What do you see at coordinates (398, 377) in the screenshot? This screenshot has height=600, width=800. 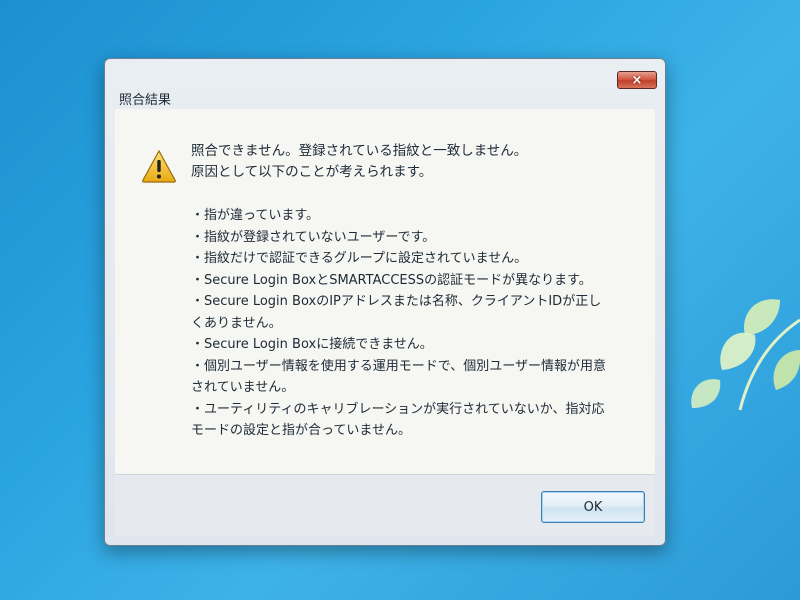 I see `reason-item: ・個別ユーザー情報を使用する運用モードで、個別ユーザー情報が用意されていません。` at bounding box center [398, 377].